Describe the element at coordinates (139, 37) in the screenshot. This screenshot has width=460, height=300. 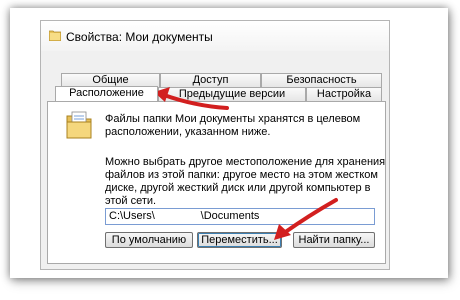
I see `window-title: Свойства: Мои документы` at that location.